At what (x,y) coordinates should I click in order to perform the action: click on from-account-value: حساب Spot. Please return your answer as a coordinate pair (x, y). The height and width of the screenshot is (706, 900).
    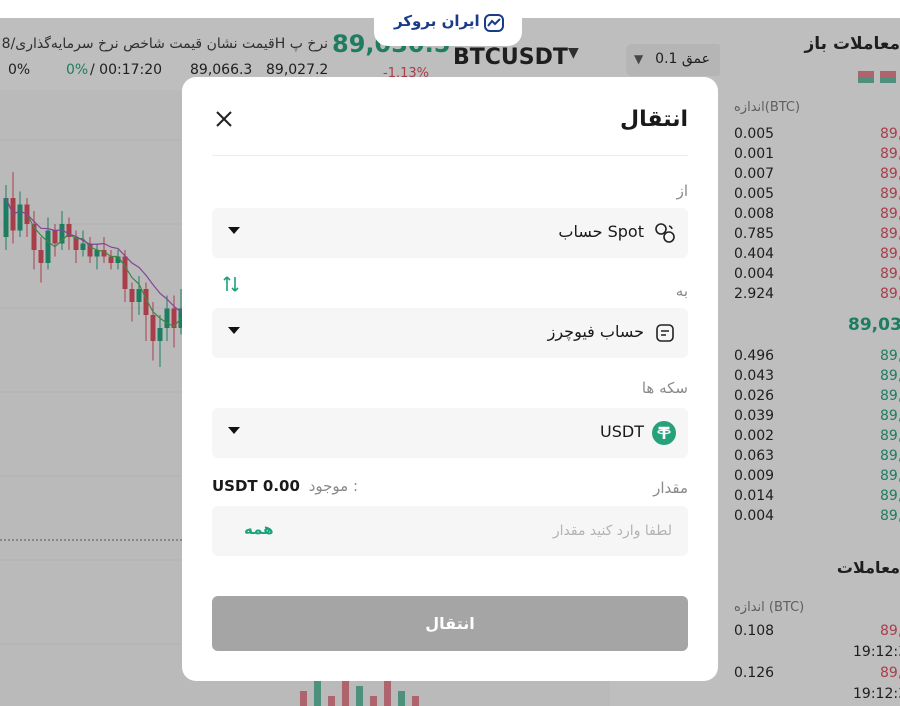
    Looking at the image, I should click on (601, 231).